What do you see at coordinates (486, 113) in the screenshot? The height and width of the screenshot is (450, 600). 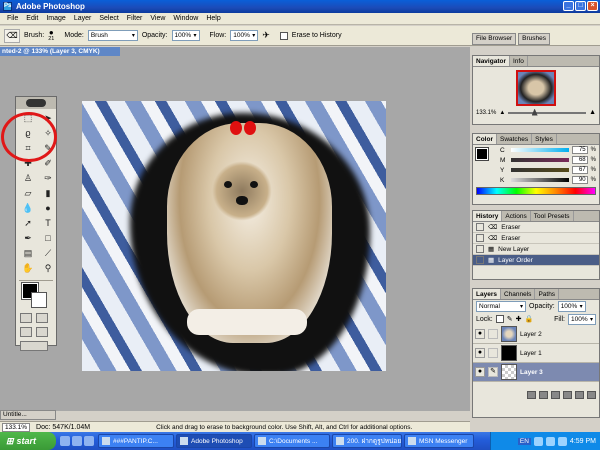 I see `navigator-zoom: 133.1%` at bounding box center [486, 113].